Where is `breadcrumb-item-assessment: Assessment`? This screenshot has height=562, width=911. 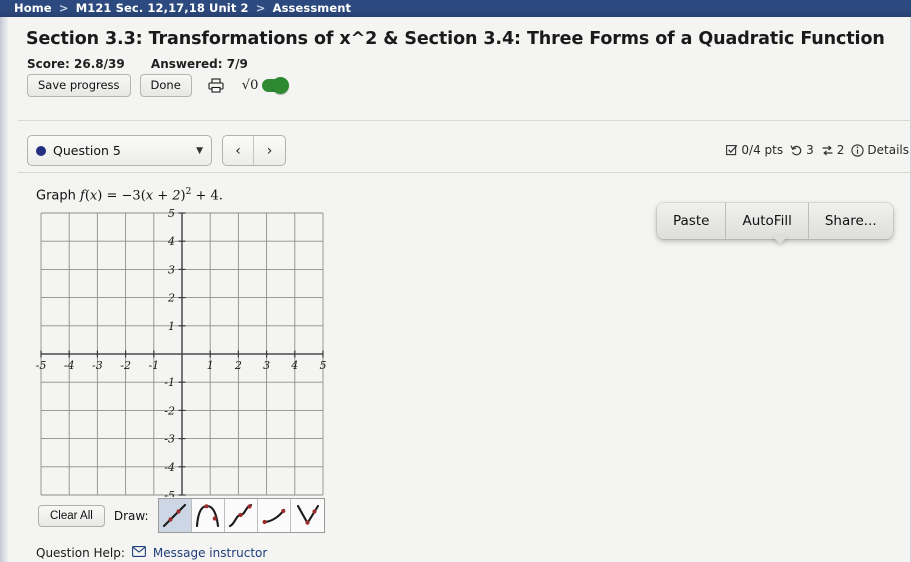
breadcrumb-item-assessment: Assessment is located at coordinates (312, 8).